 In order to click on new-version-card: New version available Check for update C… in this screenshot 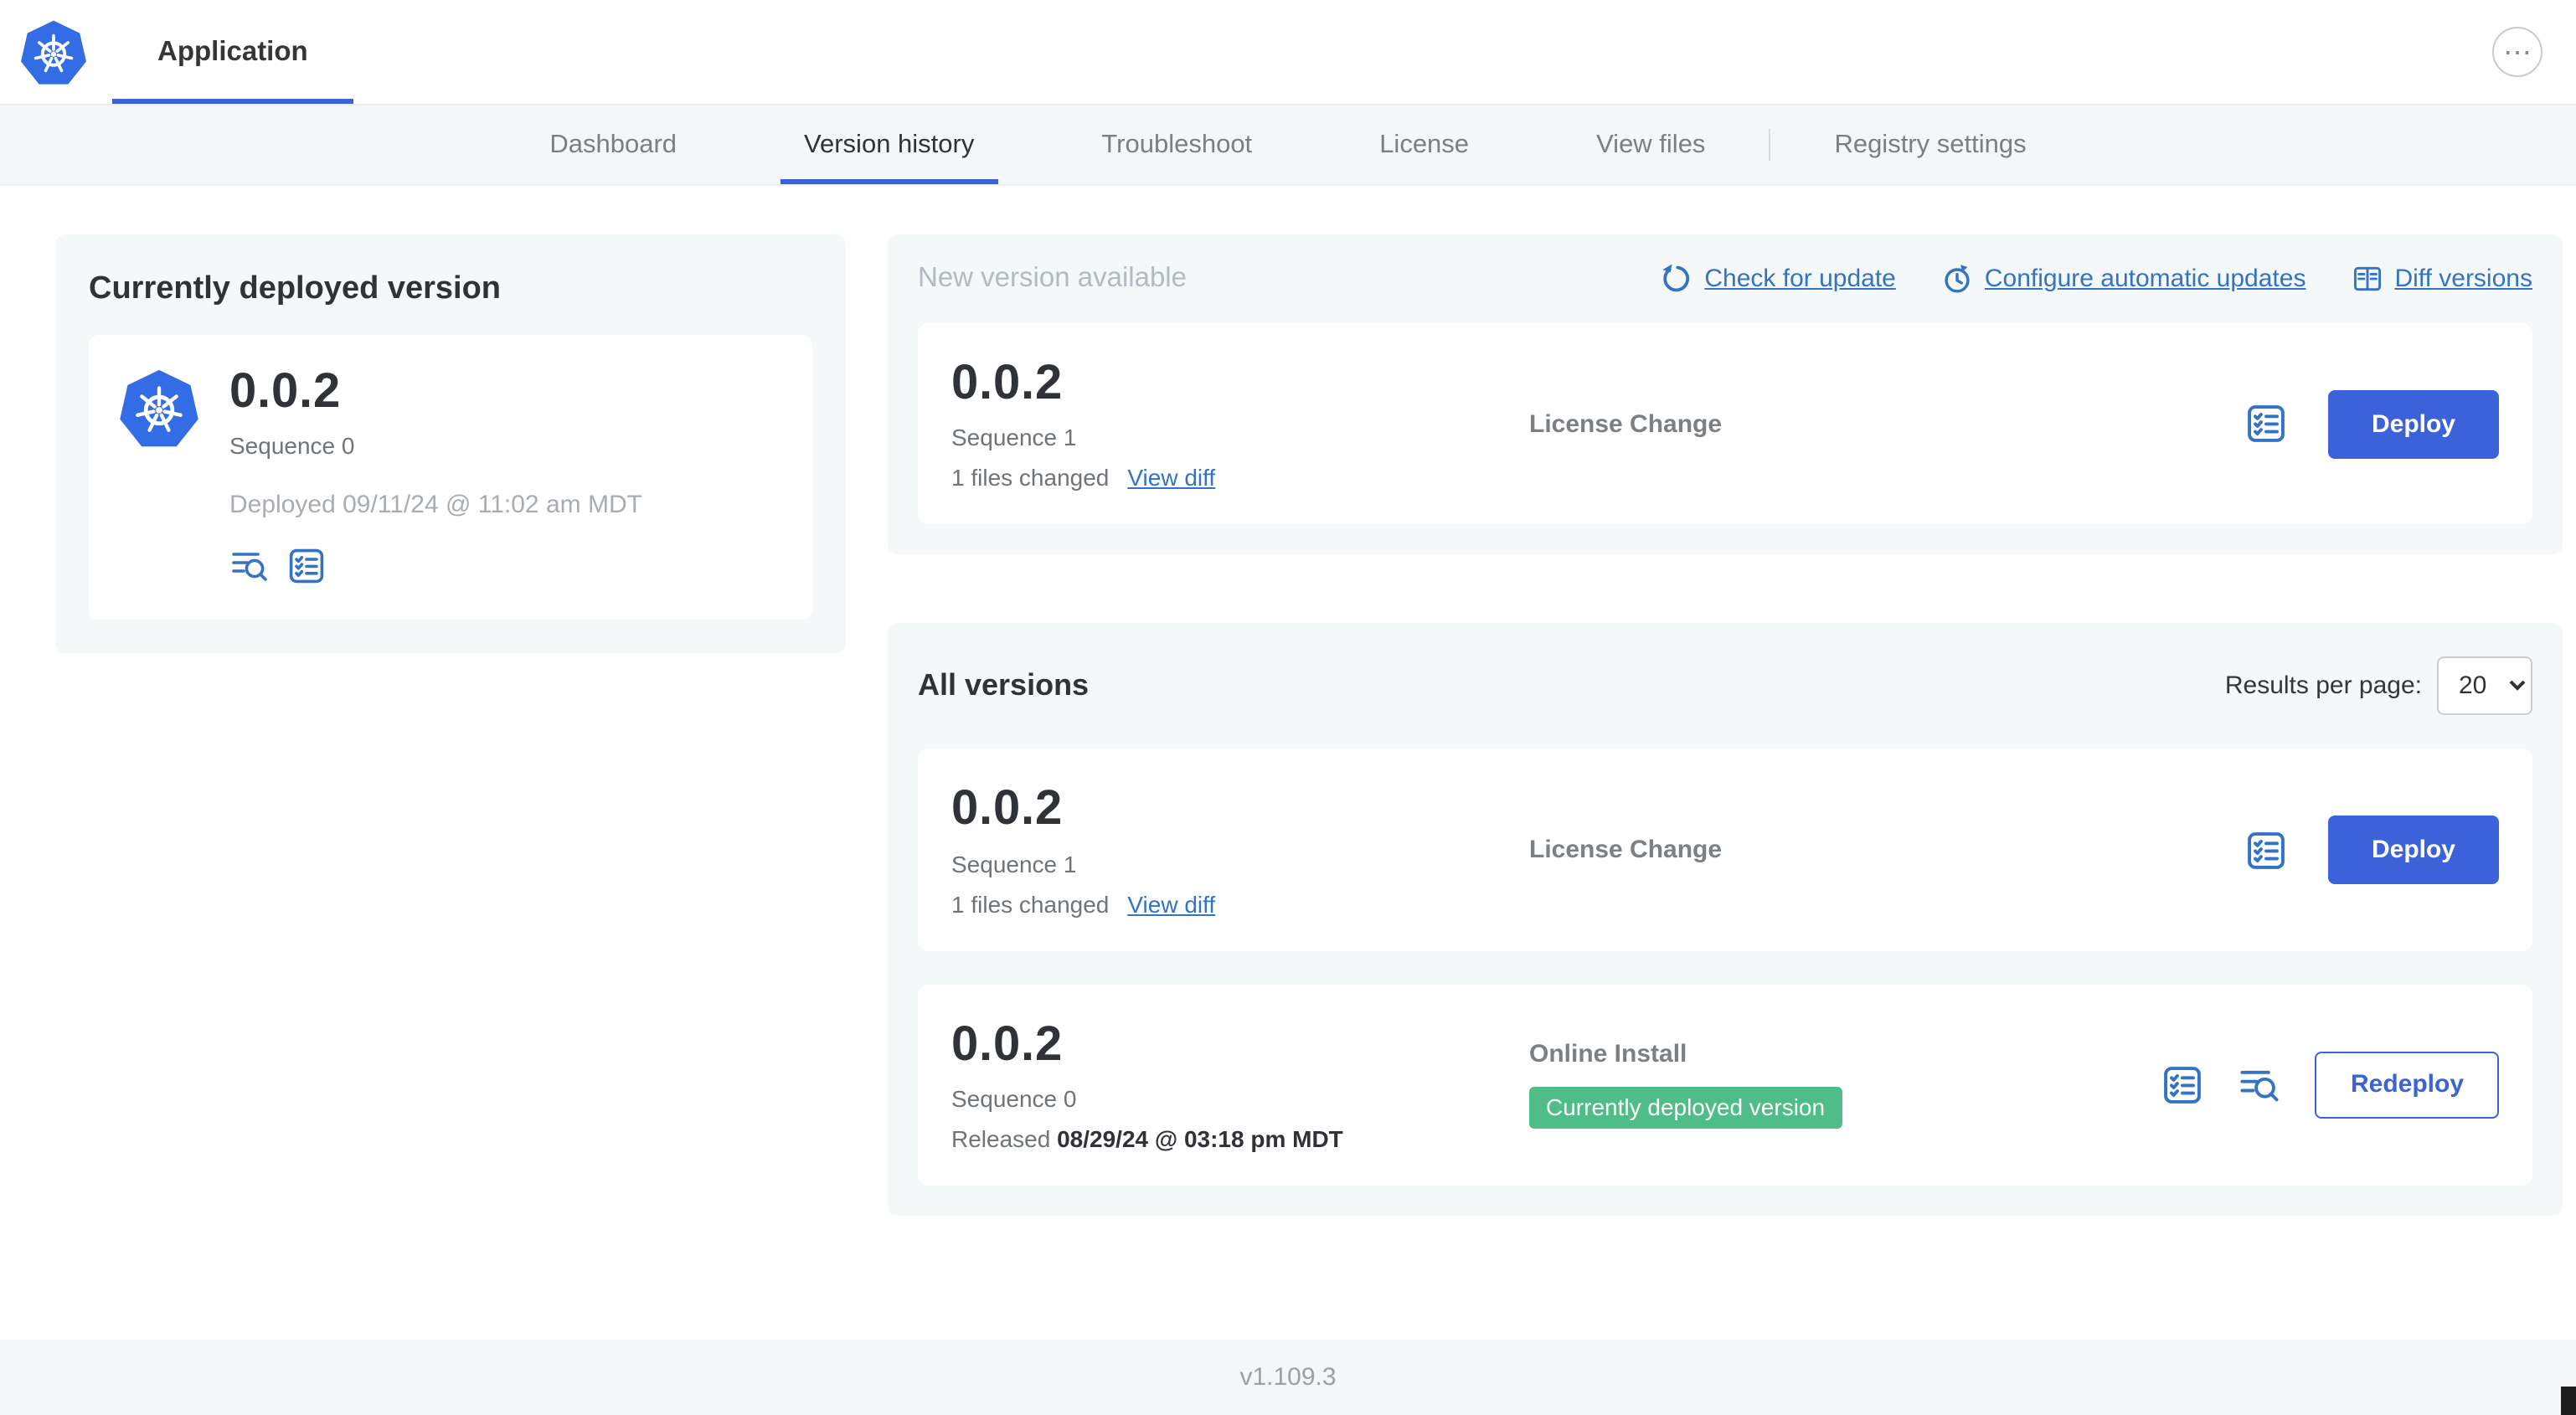, I will do `click(1725, 394)`.